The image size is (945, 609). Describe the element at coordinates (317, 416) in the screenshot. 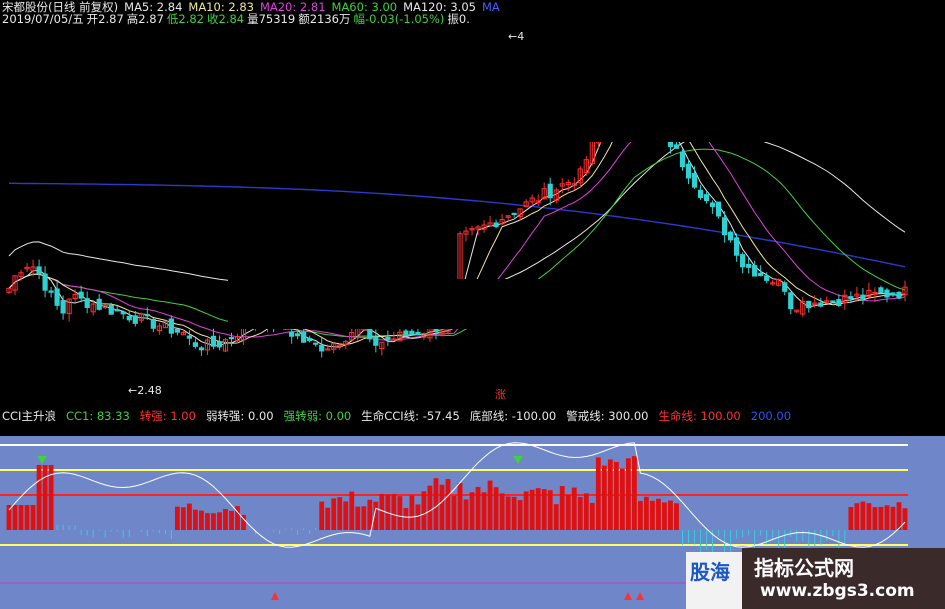

I see `indicator-field-4: 强转弱: 0.00` at that location.